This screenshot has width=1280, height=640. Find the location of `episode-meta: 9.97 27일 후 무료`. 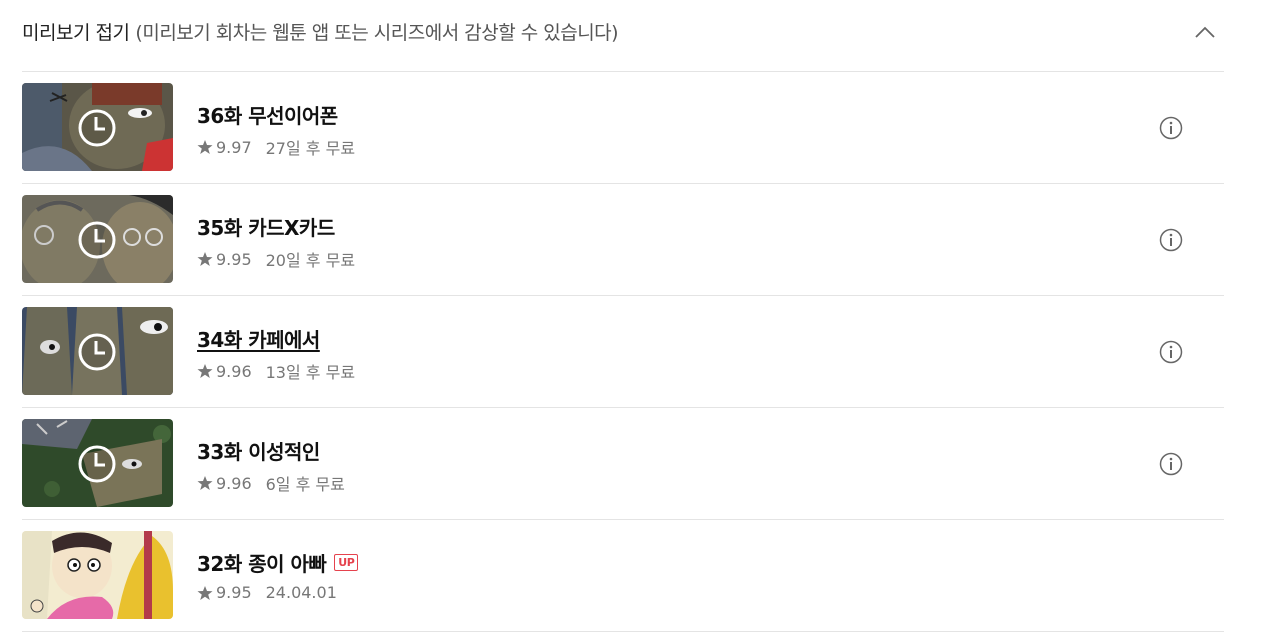

episode-meta: 9.97 27일 후 무료 is located at coordinates (276, 147).